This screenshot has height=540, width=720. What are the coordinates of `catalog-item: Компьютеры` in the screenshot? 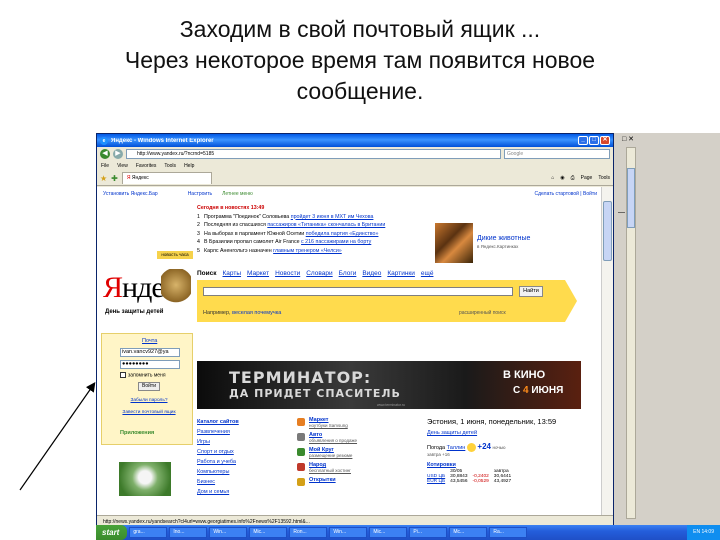 It's located at (247, 472).